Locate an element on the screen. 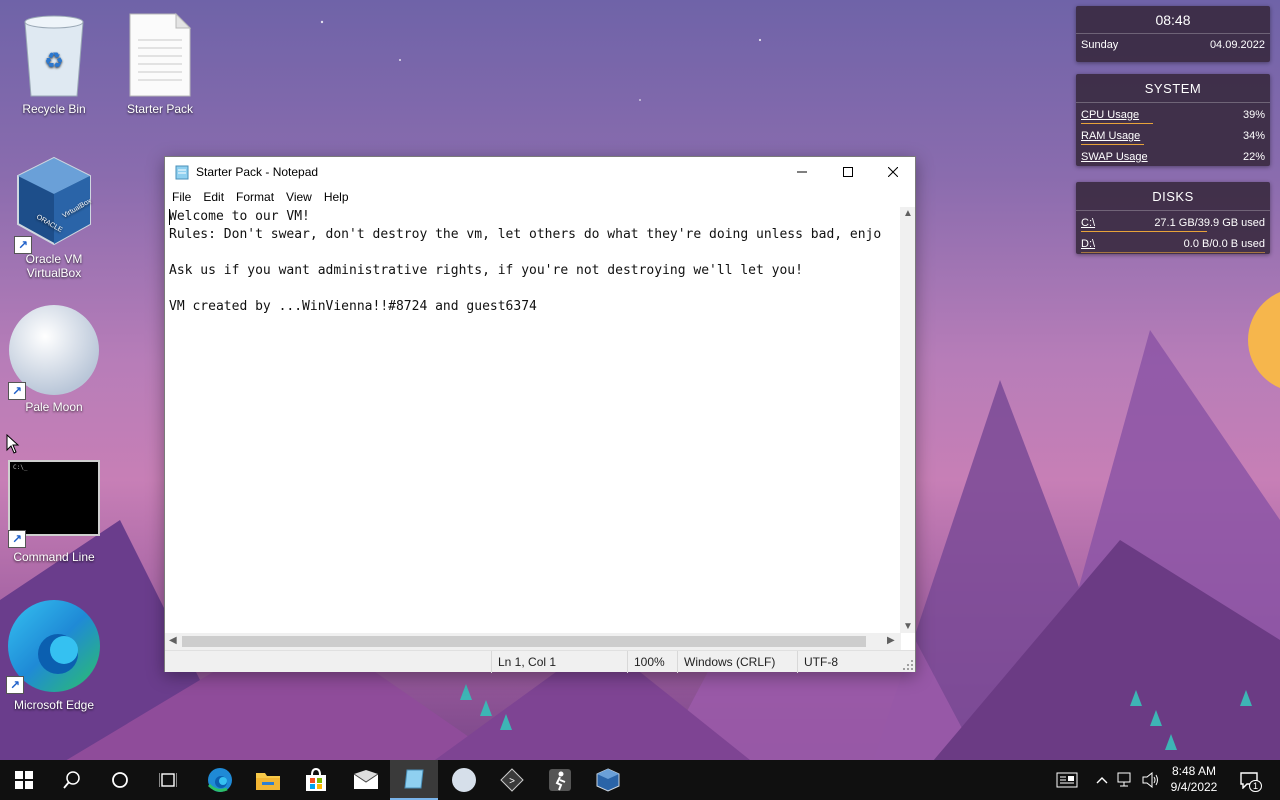 This screenshot has width=1280, height=800. virtualbox-icon is located at coordinates (608, 780).